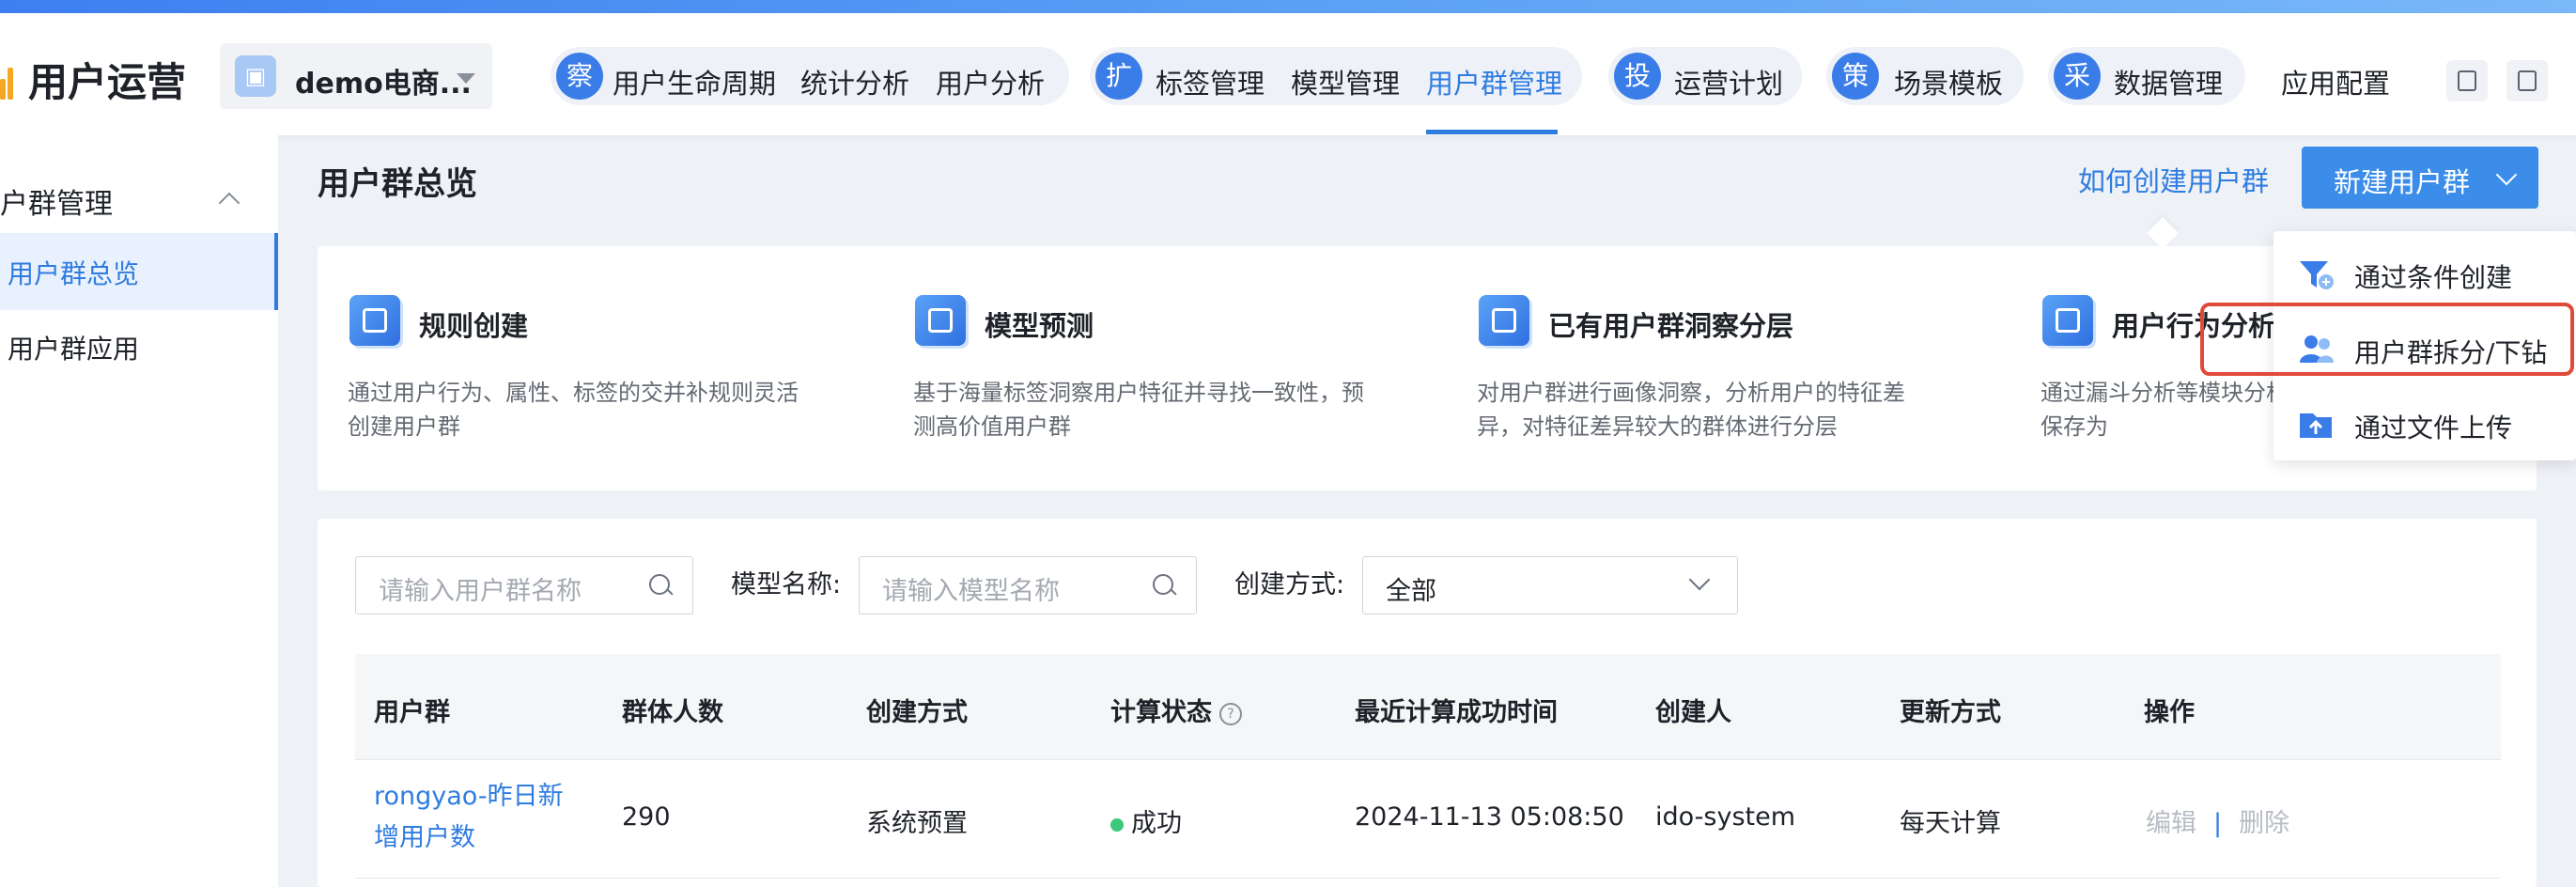 The width and height of the screenshot is (2576, 887). I want to click on col-header-status-label: 计算状态, so click(1161, 712).